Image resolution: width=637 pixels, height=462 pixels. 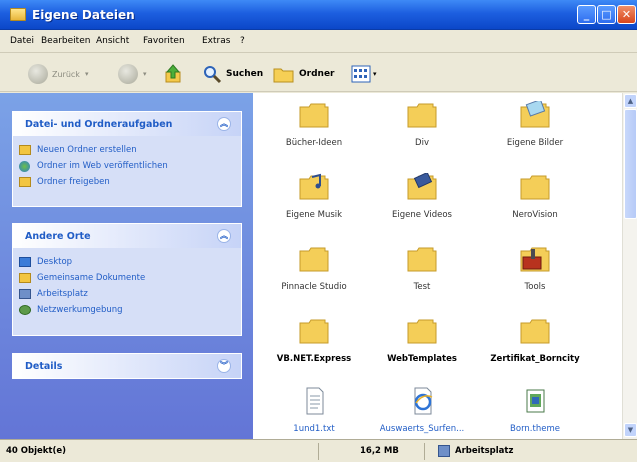 What do you see at coordinates (127, 236) in the screenshot?
I see `places-panel-header: Andere Orte ︽` at bounding box center [127, 236].